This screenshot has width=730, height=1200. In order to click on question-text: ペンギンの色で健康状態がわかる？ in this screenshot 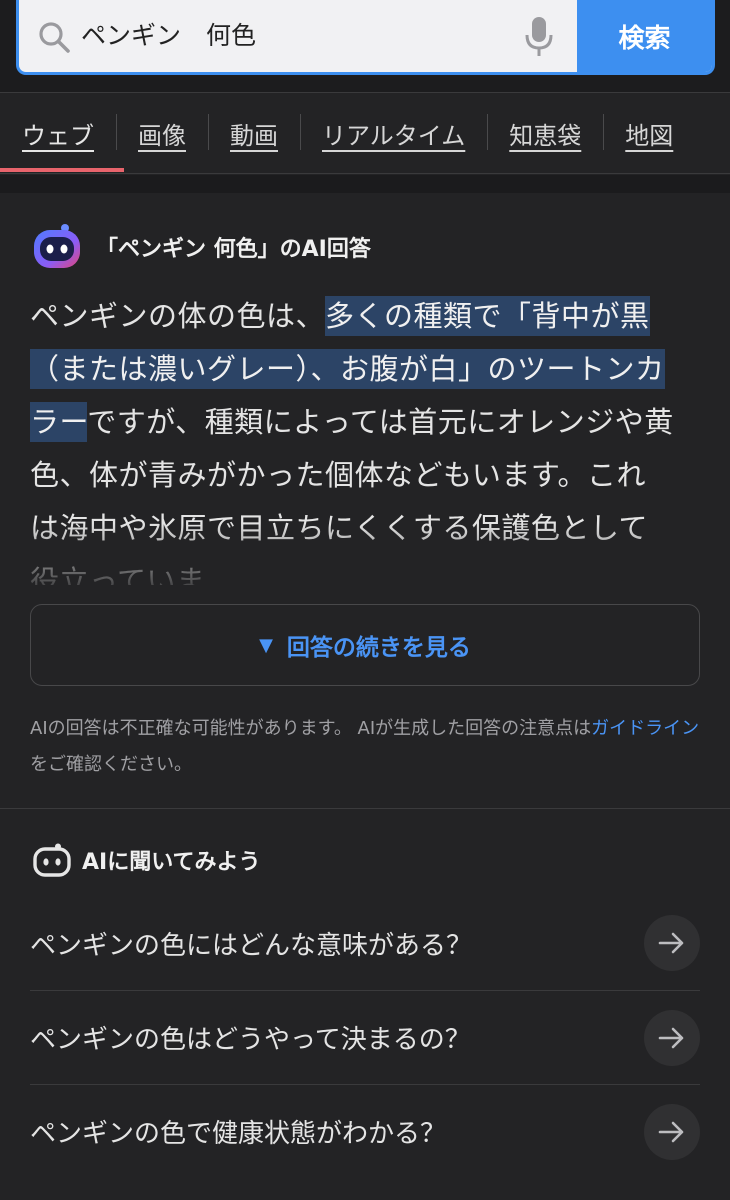, I will do `click(238, 1134)`.